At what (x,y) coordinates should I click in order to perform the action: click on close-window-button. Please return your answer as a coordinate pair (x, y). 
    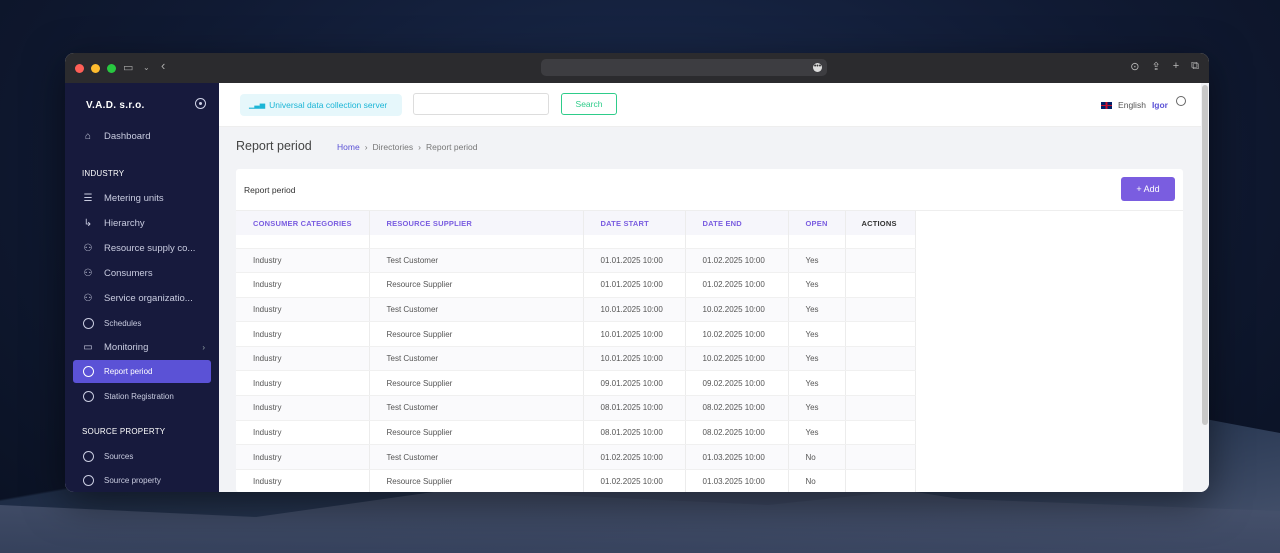
    Looking at the image, I should click on (79, 68).